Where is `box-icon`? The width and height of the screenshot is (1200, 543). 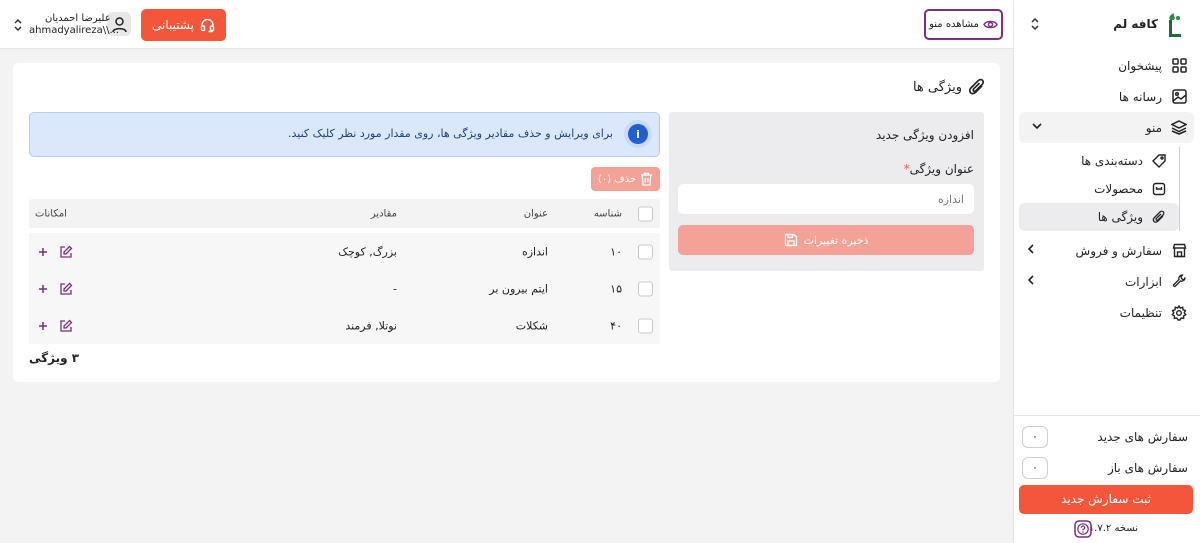 box-icon is located at coordinates (1159, 189).